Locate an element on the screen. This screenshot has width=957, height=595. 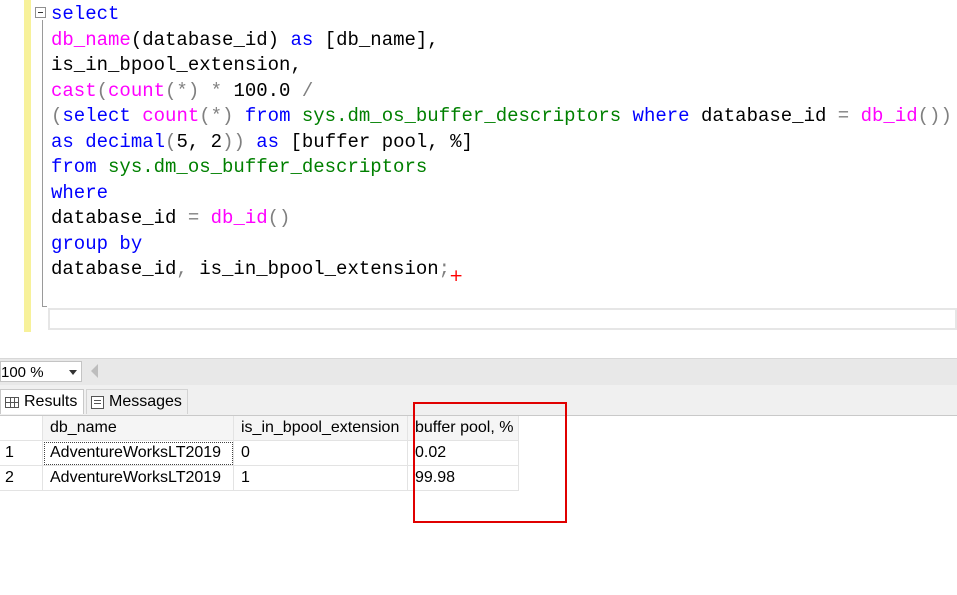
code-token: decimal is located at coordinates (125, 141).